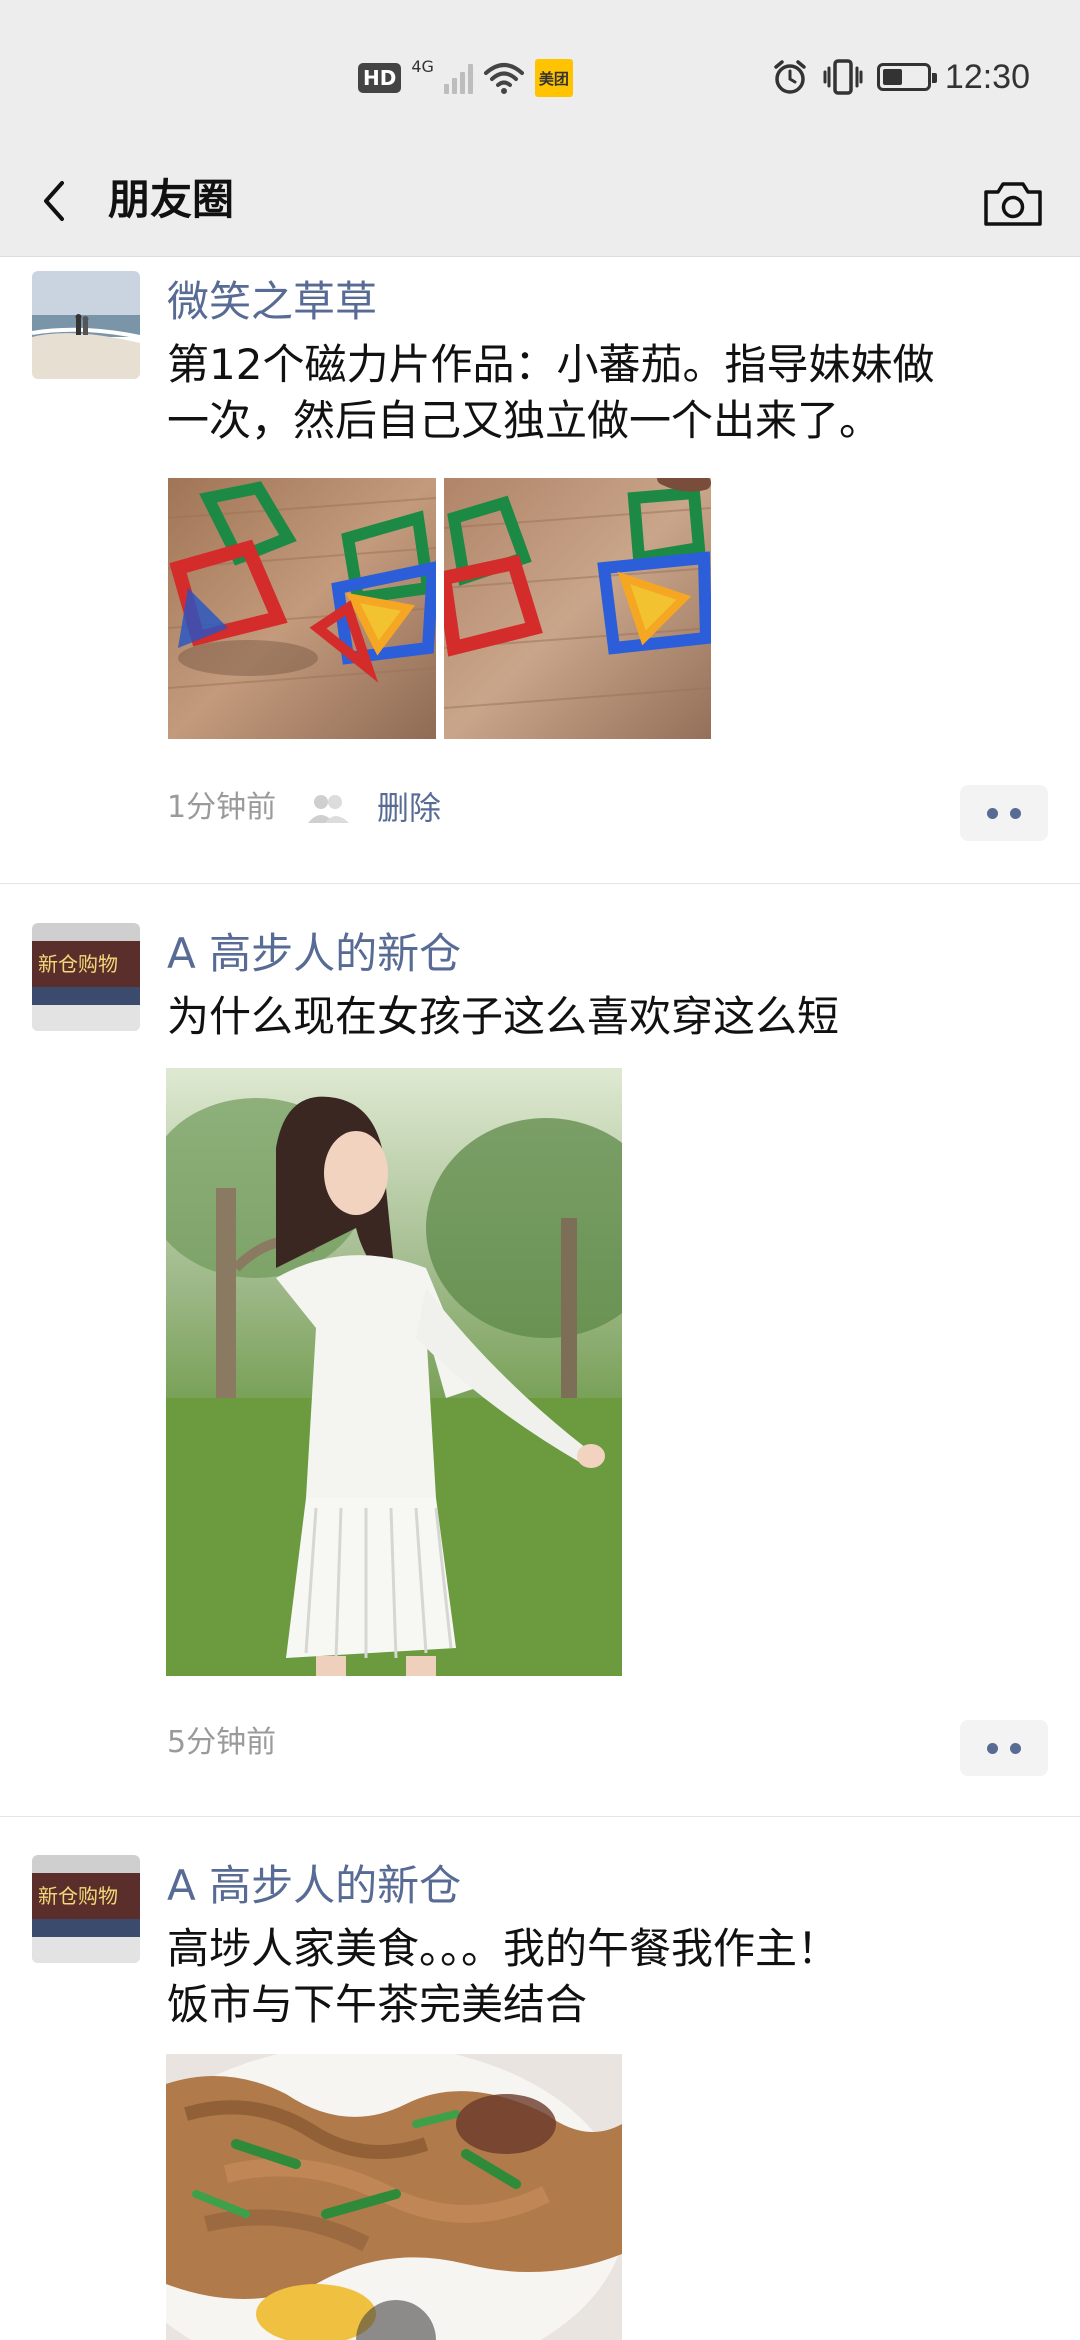 The width and height of the screenshot is (1080, 2340). What do you see at coordinates (222, 807) in the screenshot?
I see `post-time: 1分钟前` at bounding box center [222, 807].